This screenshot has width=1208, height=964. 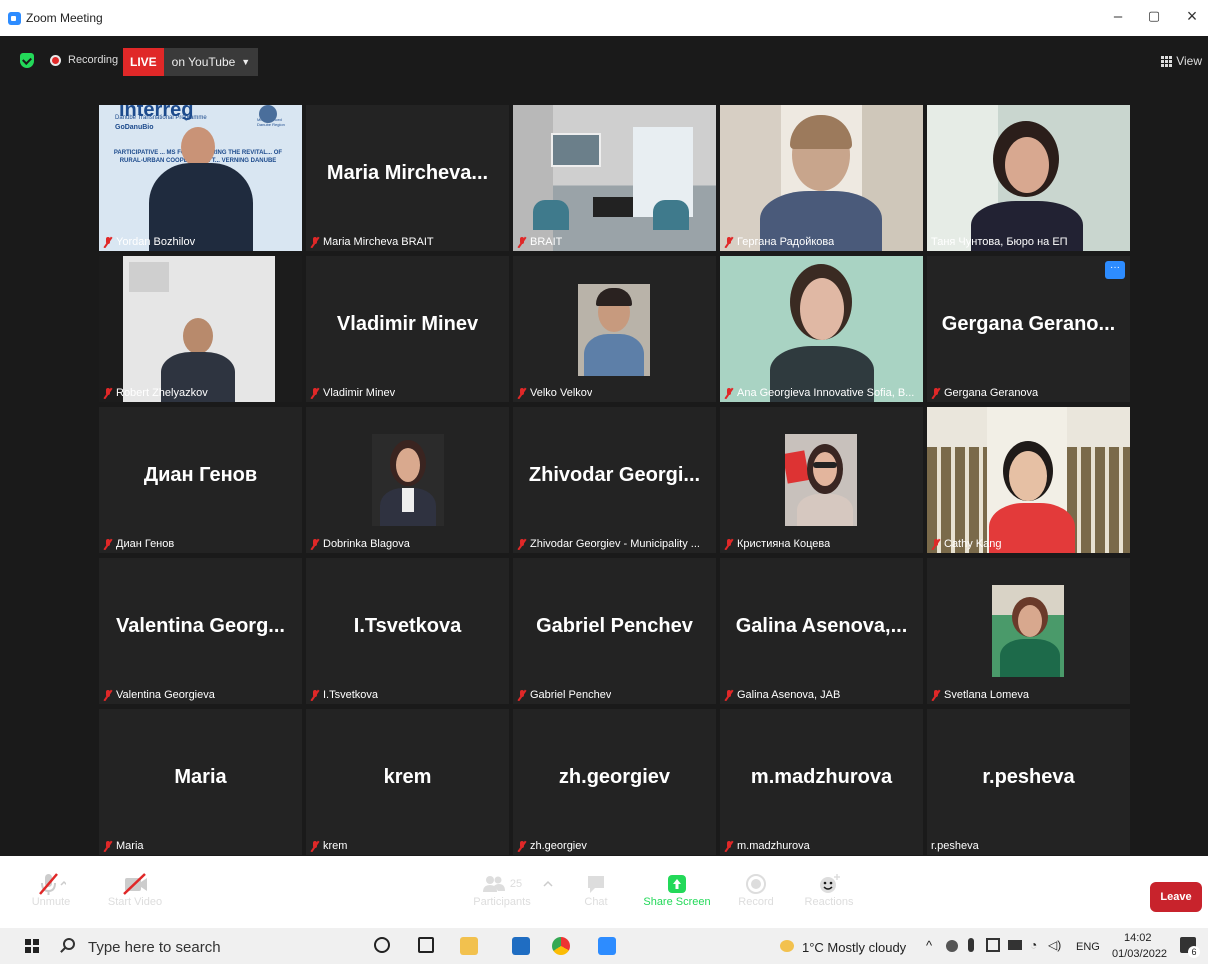 What do you see at coordinates (407, 178) in the screenshot?
I see `video-tile: Maria Mircheva... Maria Mircheva BRAIT` at bounding box center [407, 178].